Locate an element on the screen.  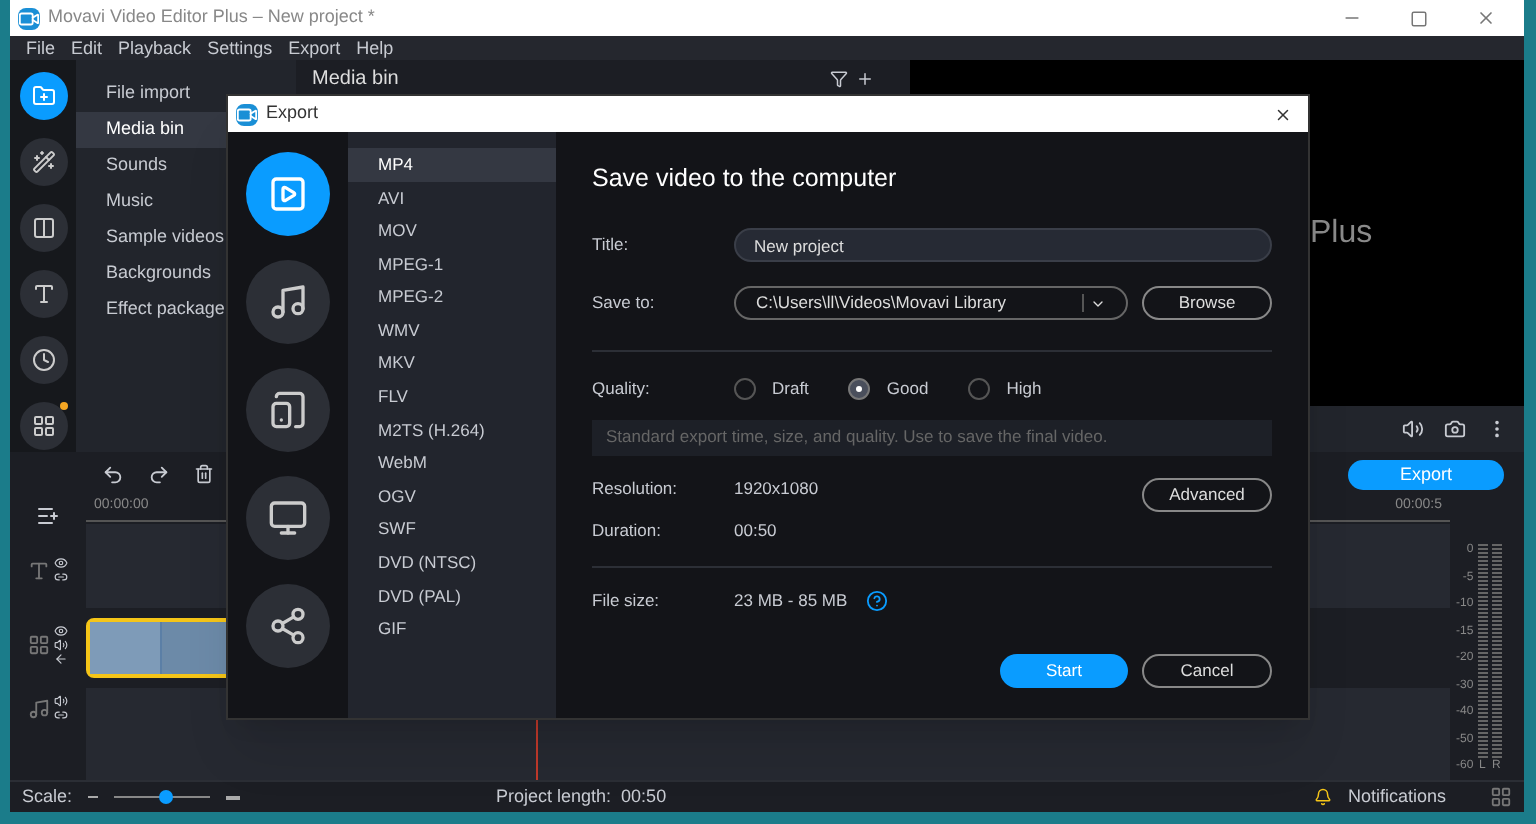
folder-icon is located at coordinates (43, 96).